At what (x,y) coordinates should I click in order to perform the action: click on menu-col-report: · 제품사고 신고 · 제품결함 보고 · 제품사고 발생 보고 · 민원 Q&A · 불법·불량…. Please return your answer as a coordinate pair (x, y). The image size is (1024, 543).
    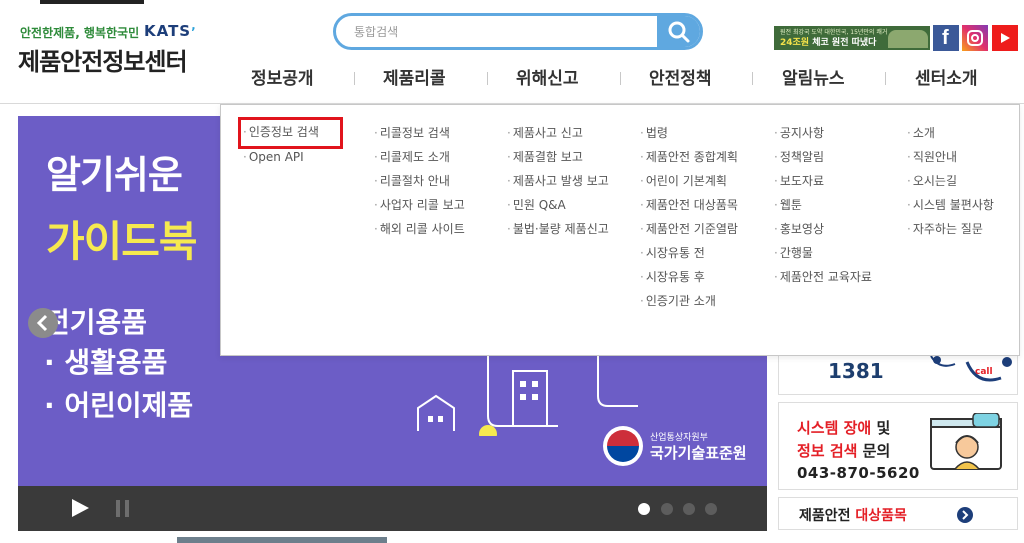
    Looking at the image, I should click on (558, 181).